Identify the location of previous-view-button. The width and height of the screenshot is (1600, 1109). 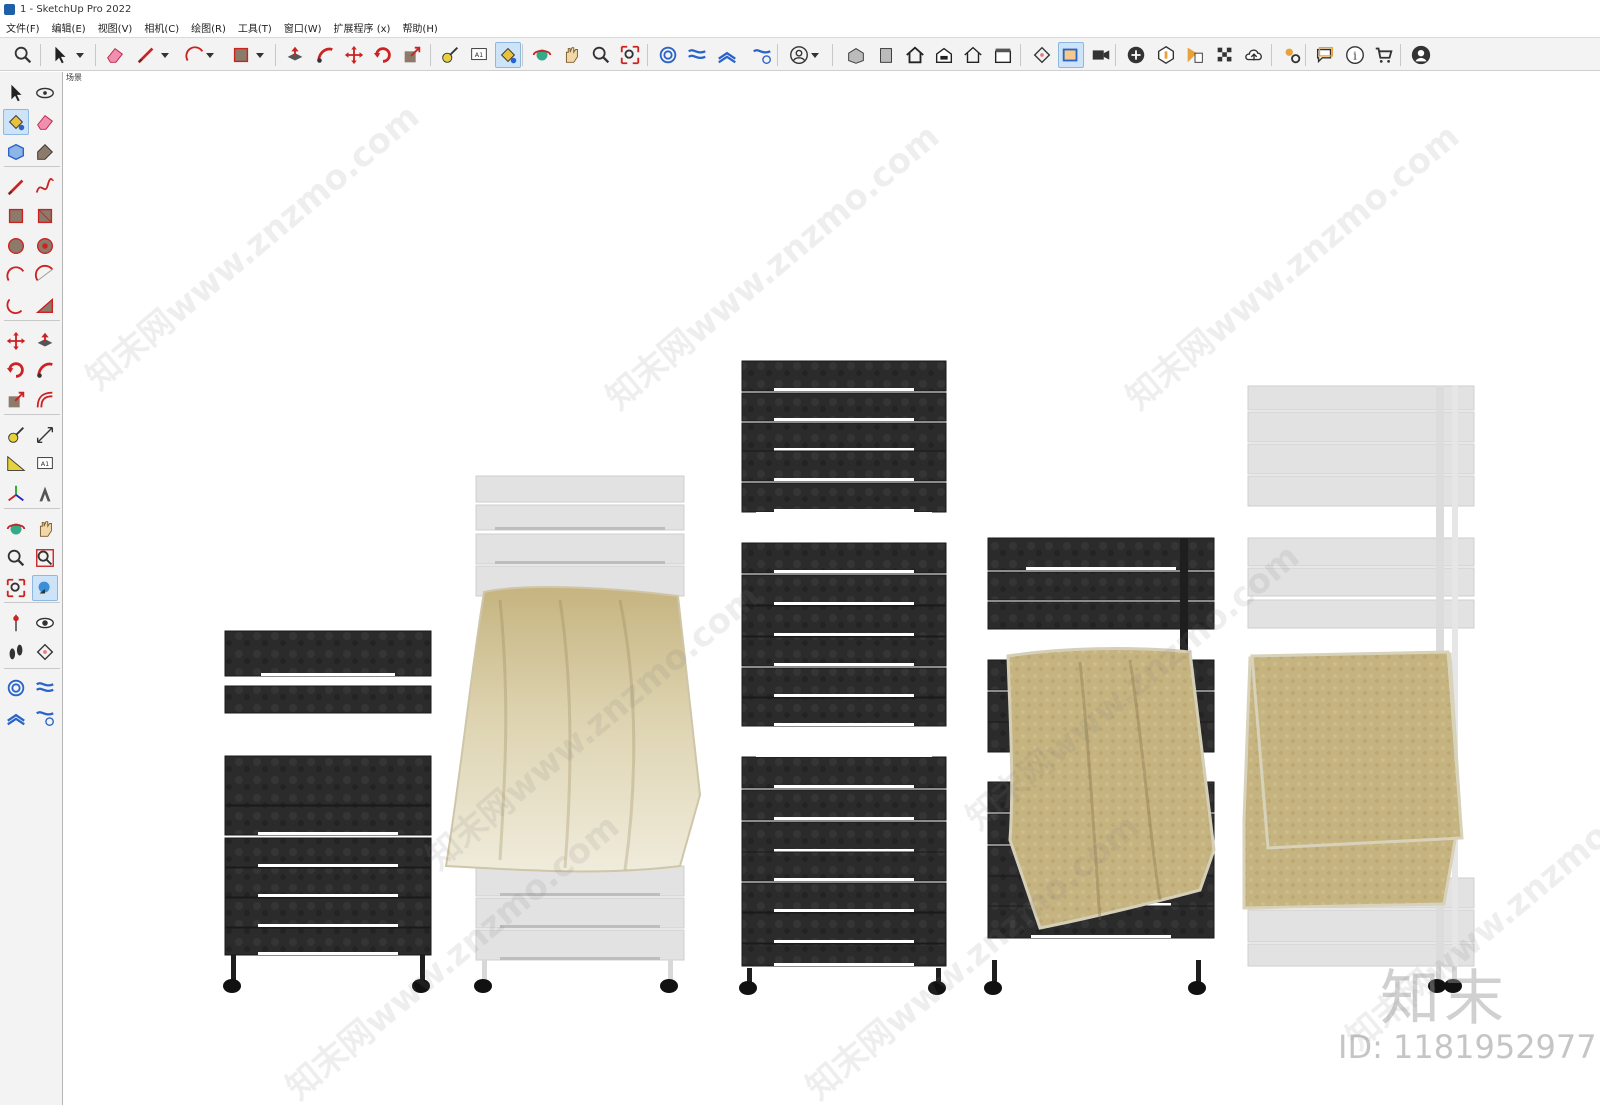
(45, 588).